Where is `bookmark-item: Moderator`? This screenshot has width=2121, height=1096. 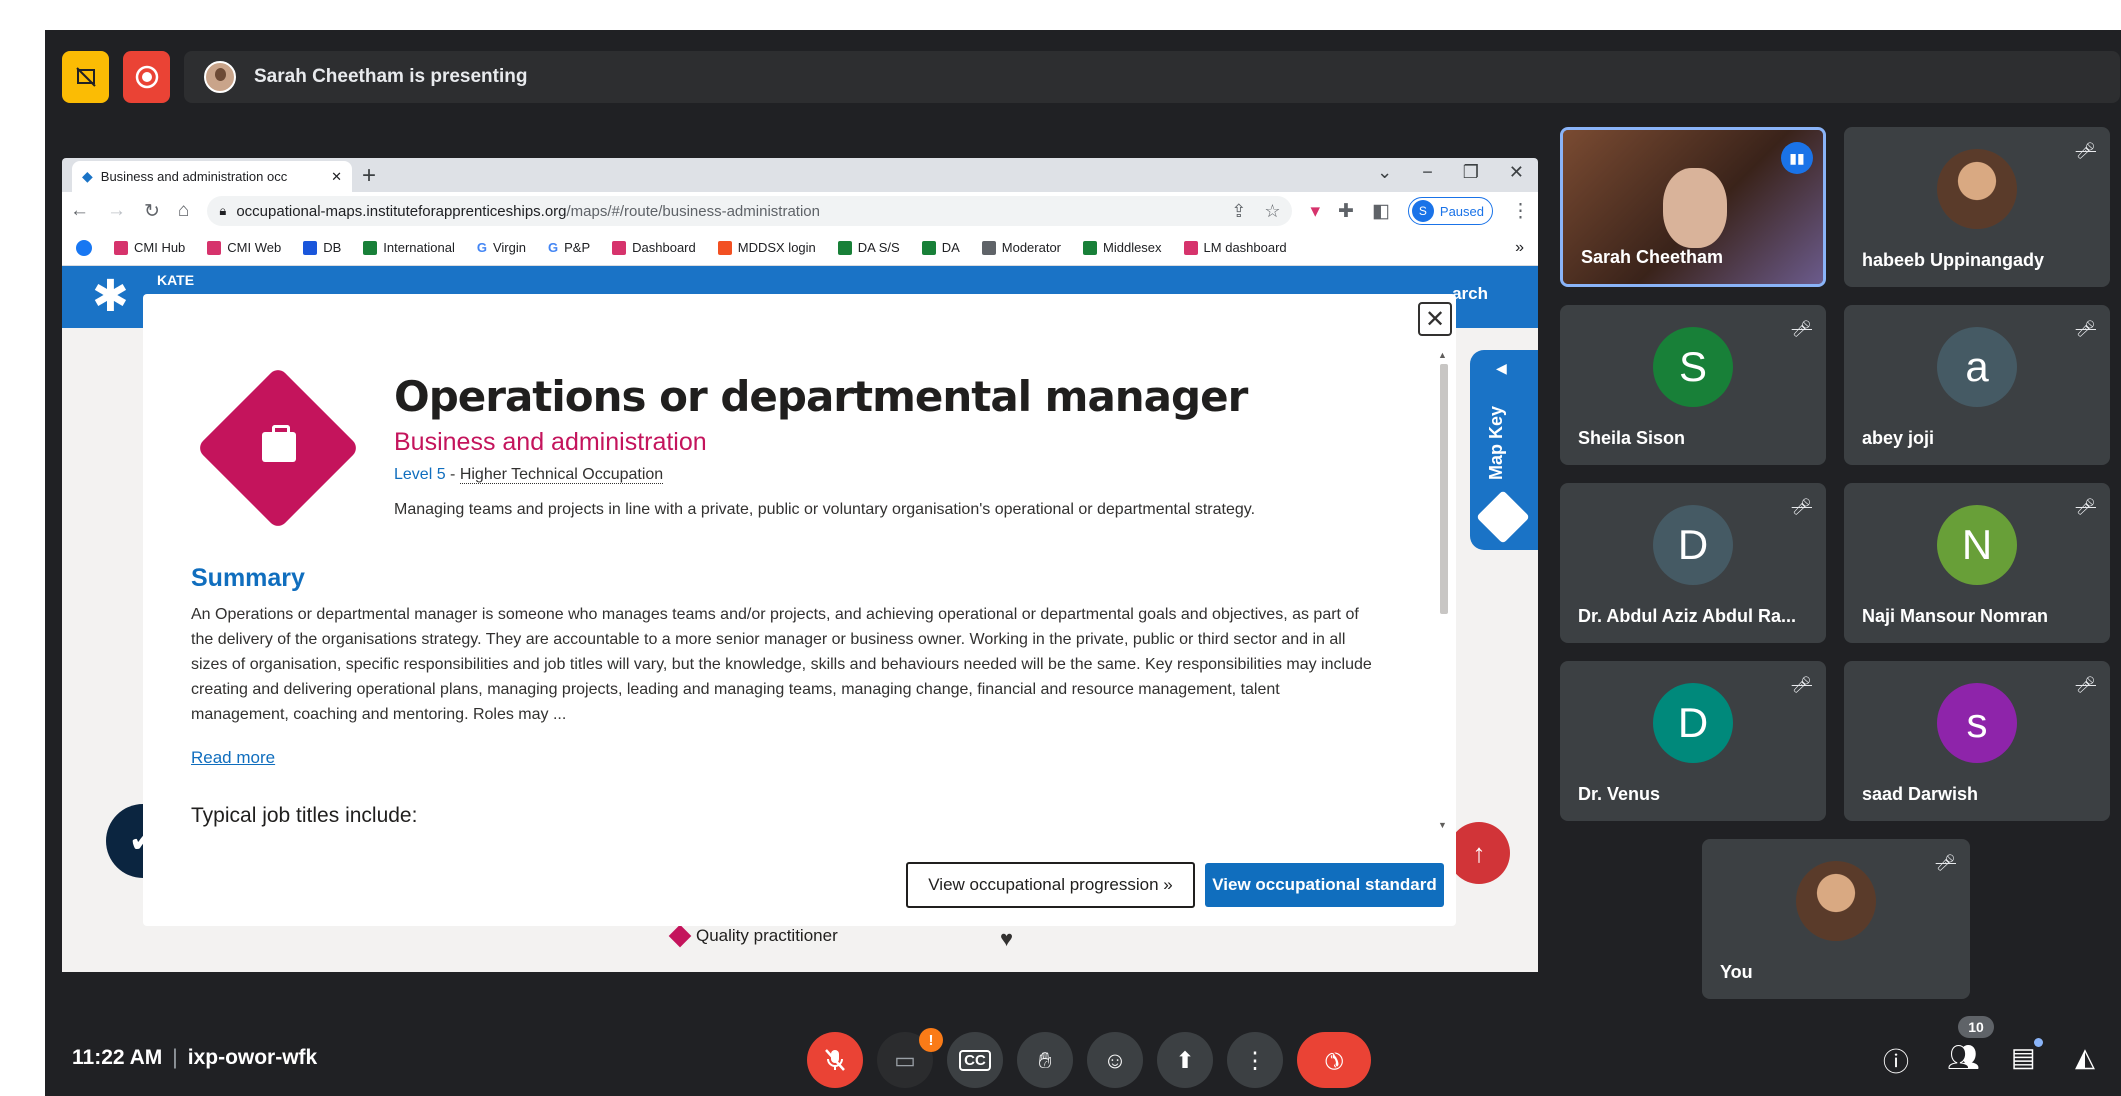 bookmark-item: Moderator is located at coordinates (1021, 247).